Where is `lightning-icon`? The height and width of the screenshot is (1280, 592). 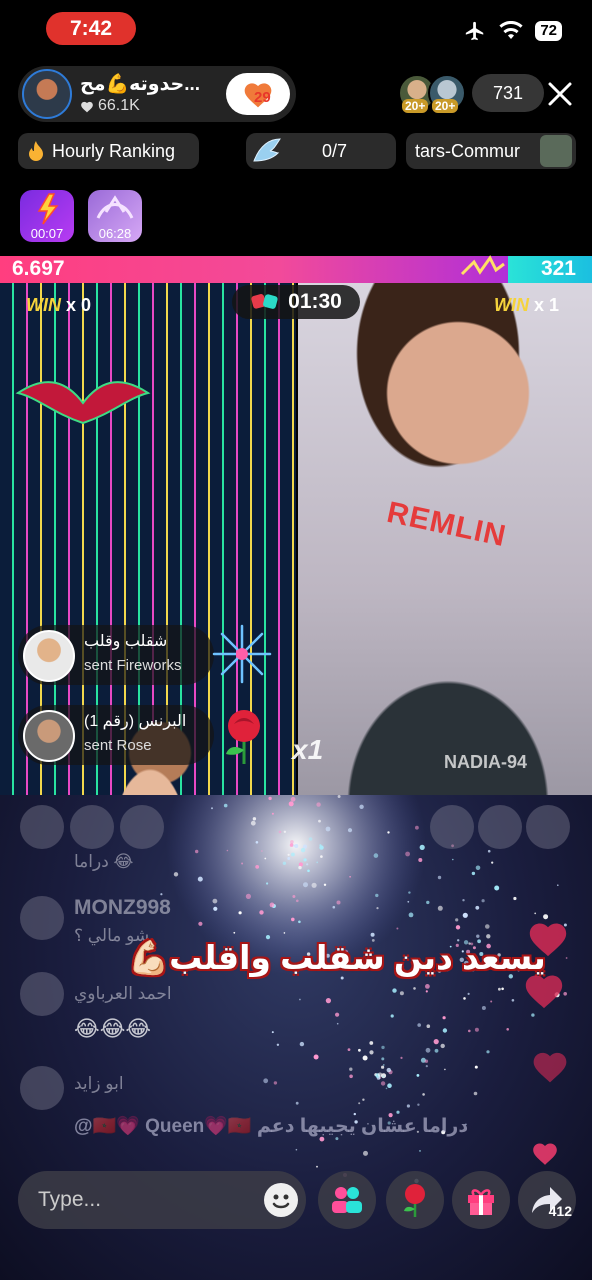 lightning-icon is located at coordinates (48, 209).